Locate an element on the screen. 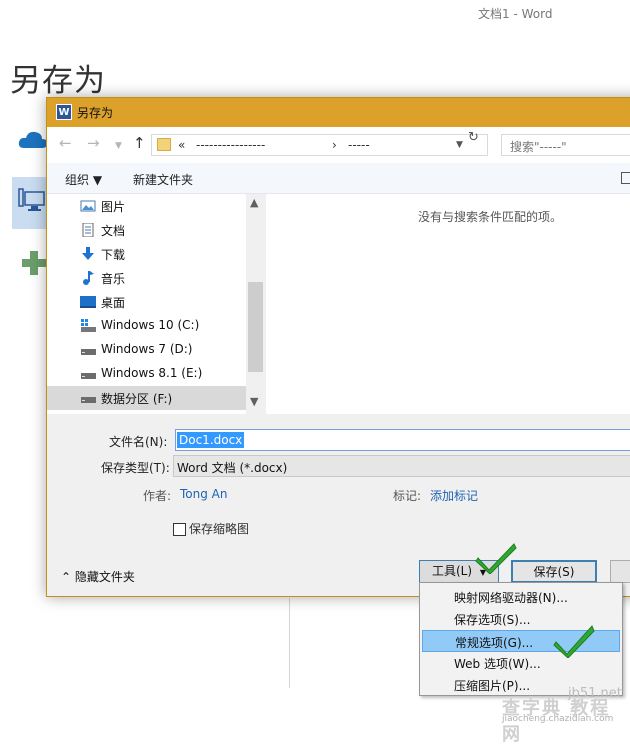 Image resolution: width=630 pixels, height=746 pixels. nav-item-drive-e: Windows 8.1 (E:) is located at coordinates (156, 374).